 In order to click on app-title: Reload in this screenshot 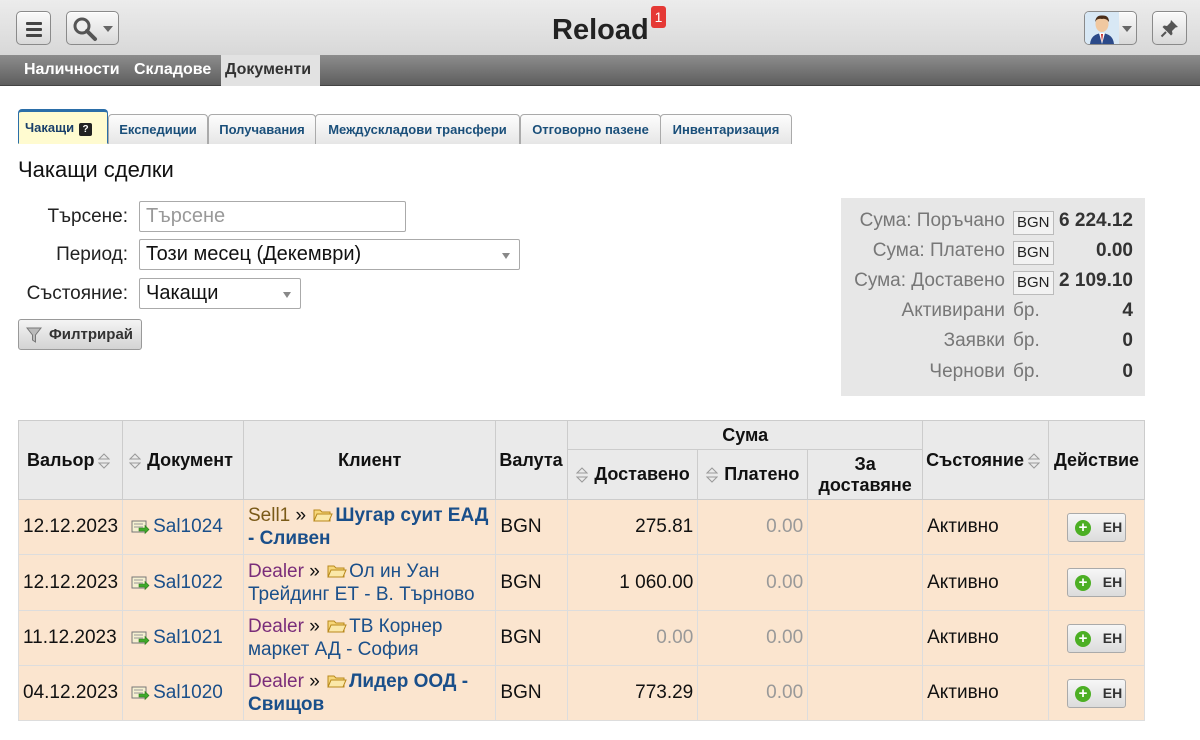, I will do `click(600, 30)`.